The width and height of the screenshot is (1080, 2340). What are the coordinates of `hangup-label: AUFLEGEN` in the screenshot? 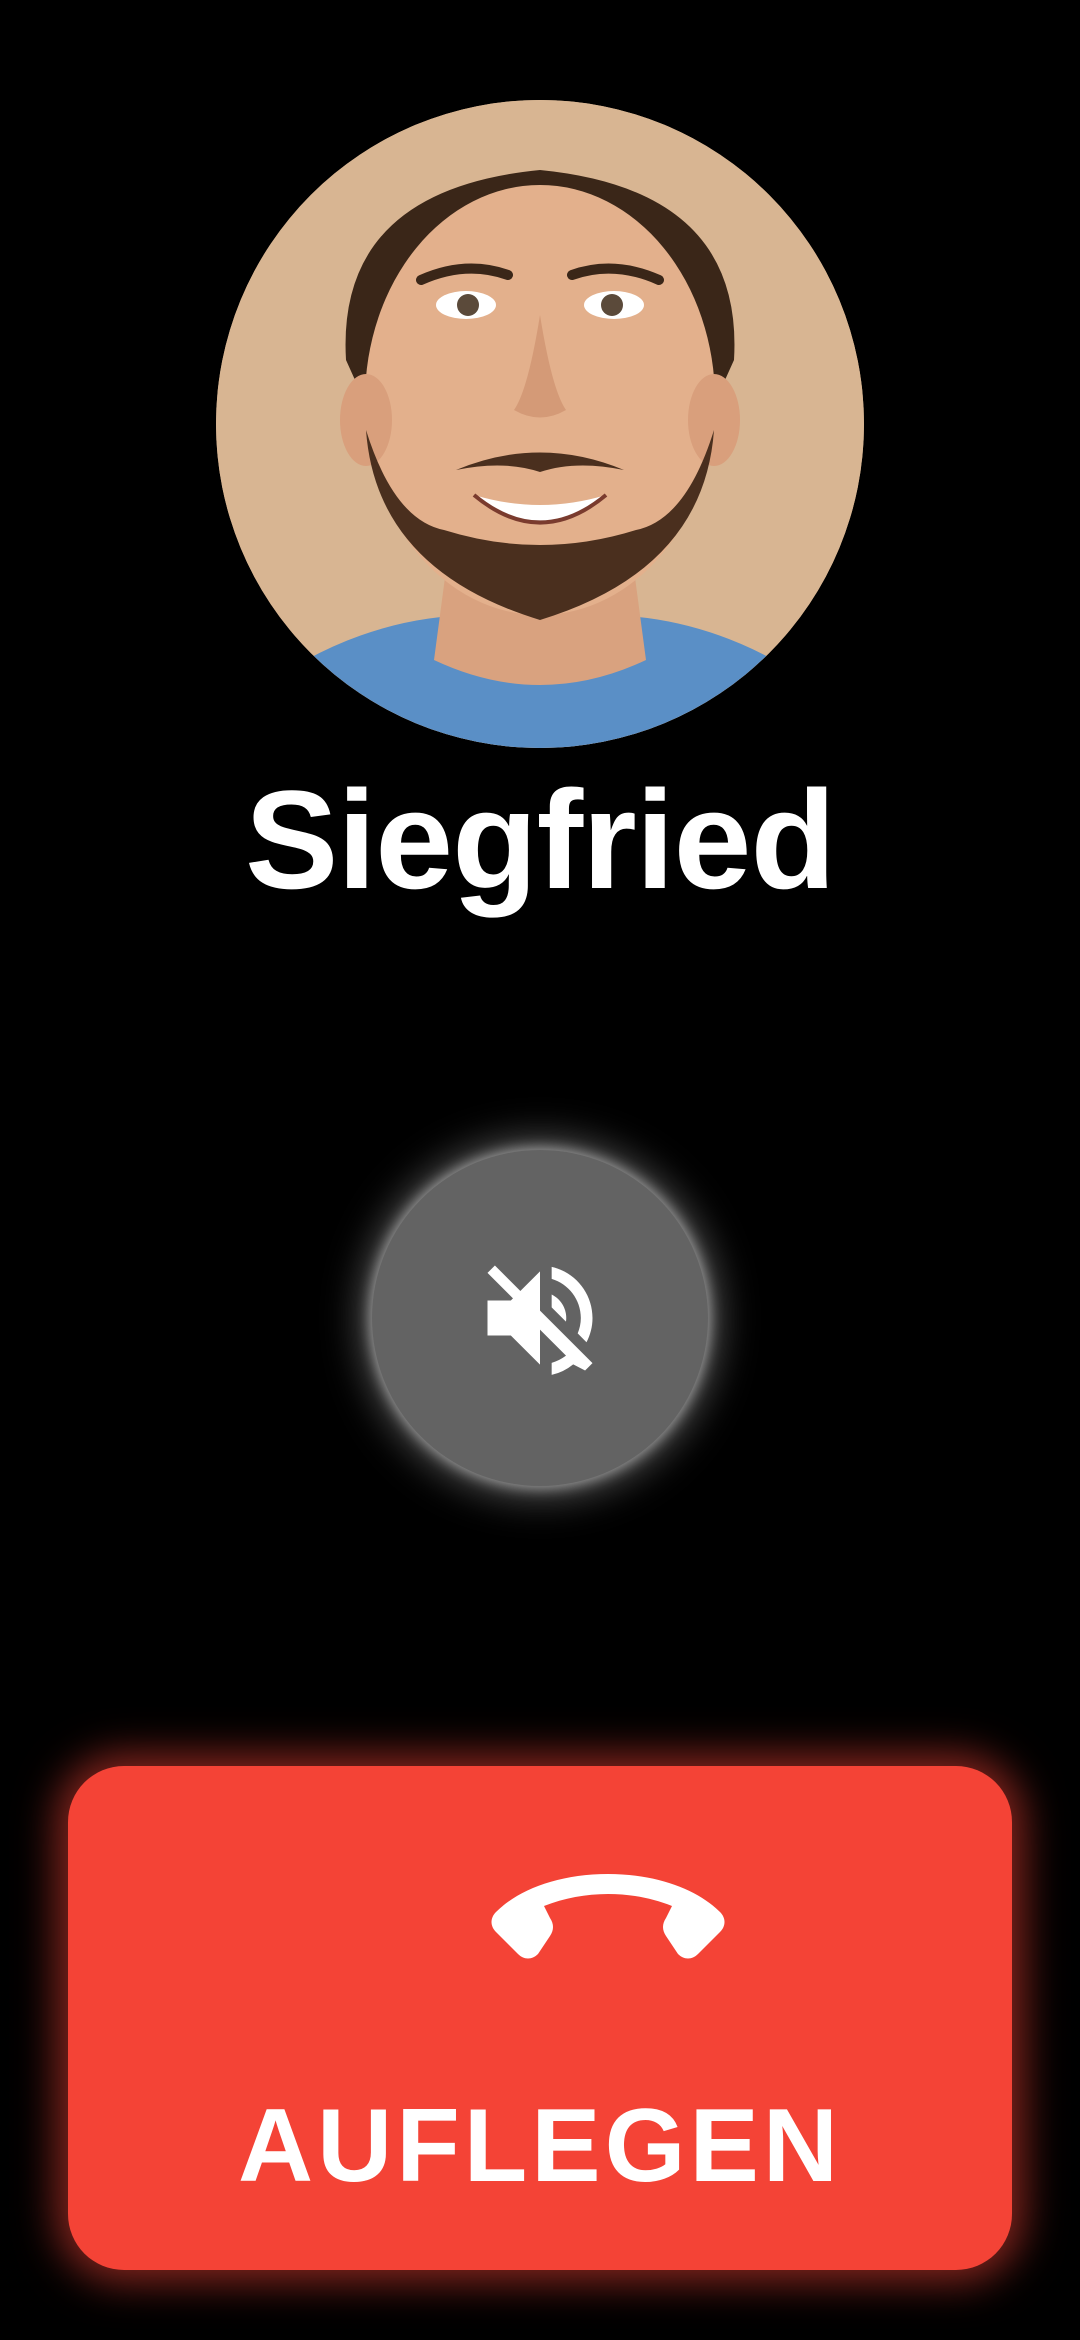 It's located at (540, 2146).